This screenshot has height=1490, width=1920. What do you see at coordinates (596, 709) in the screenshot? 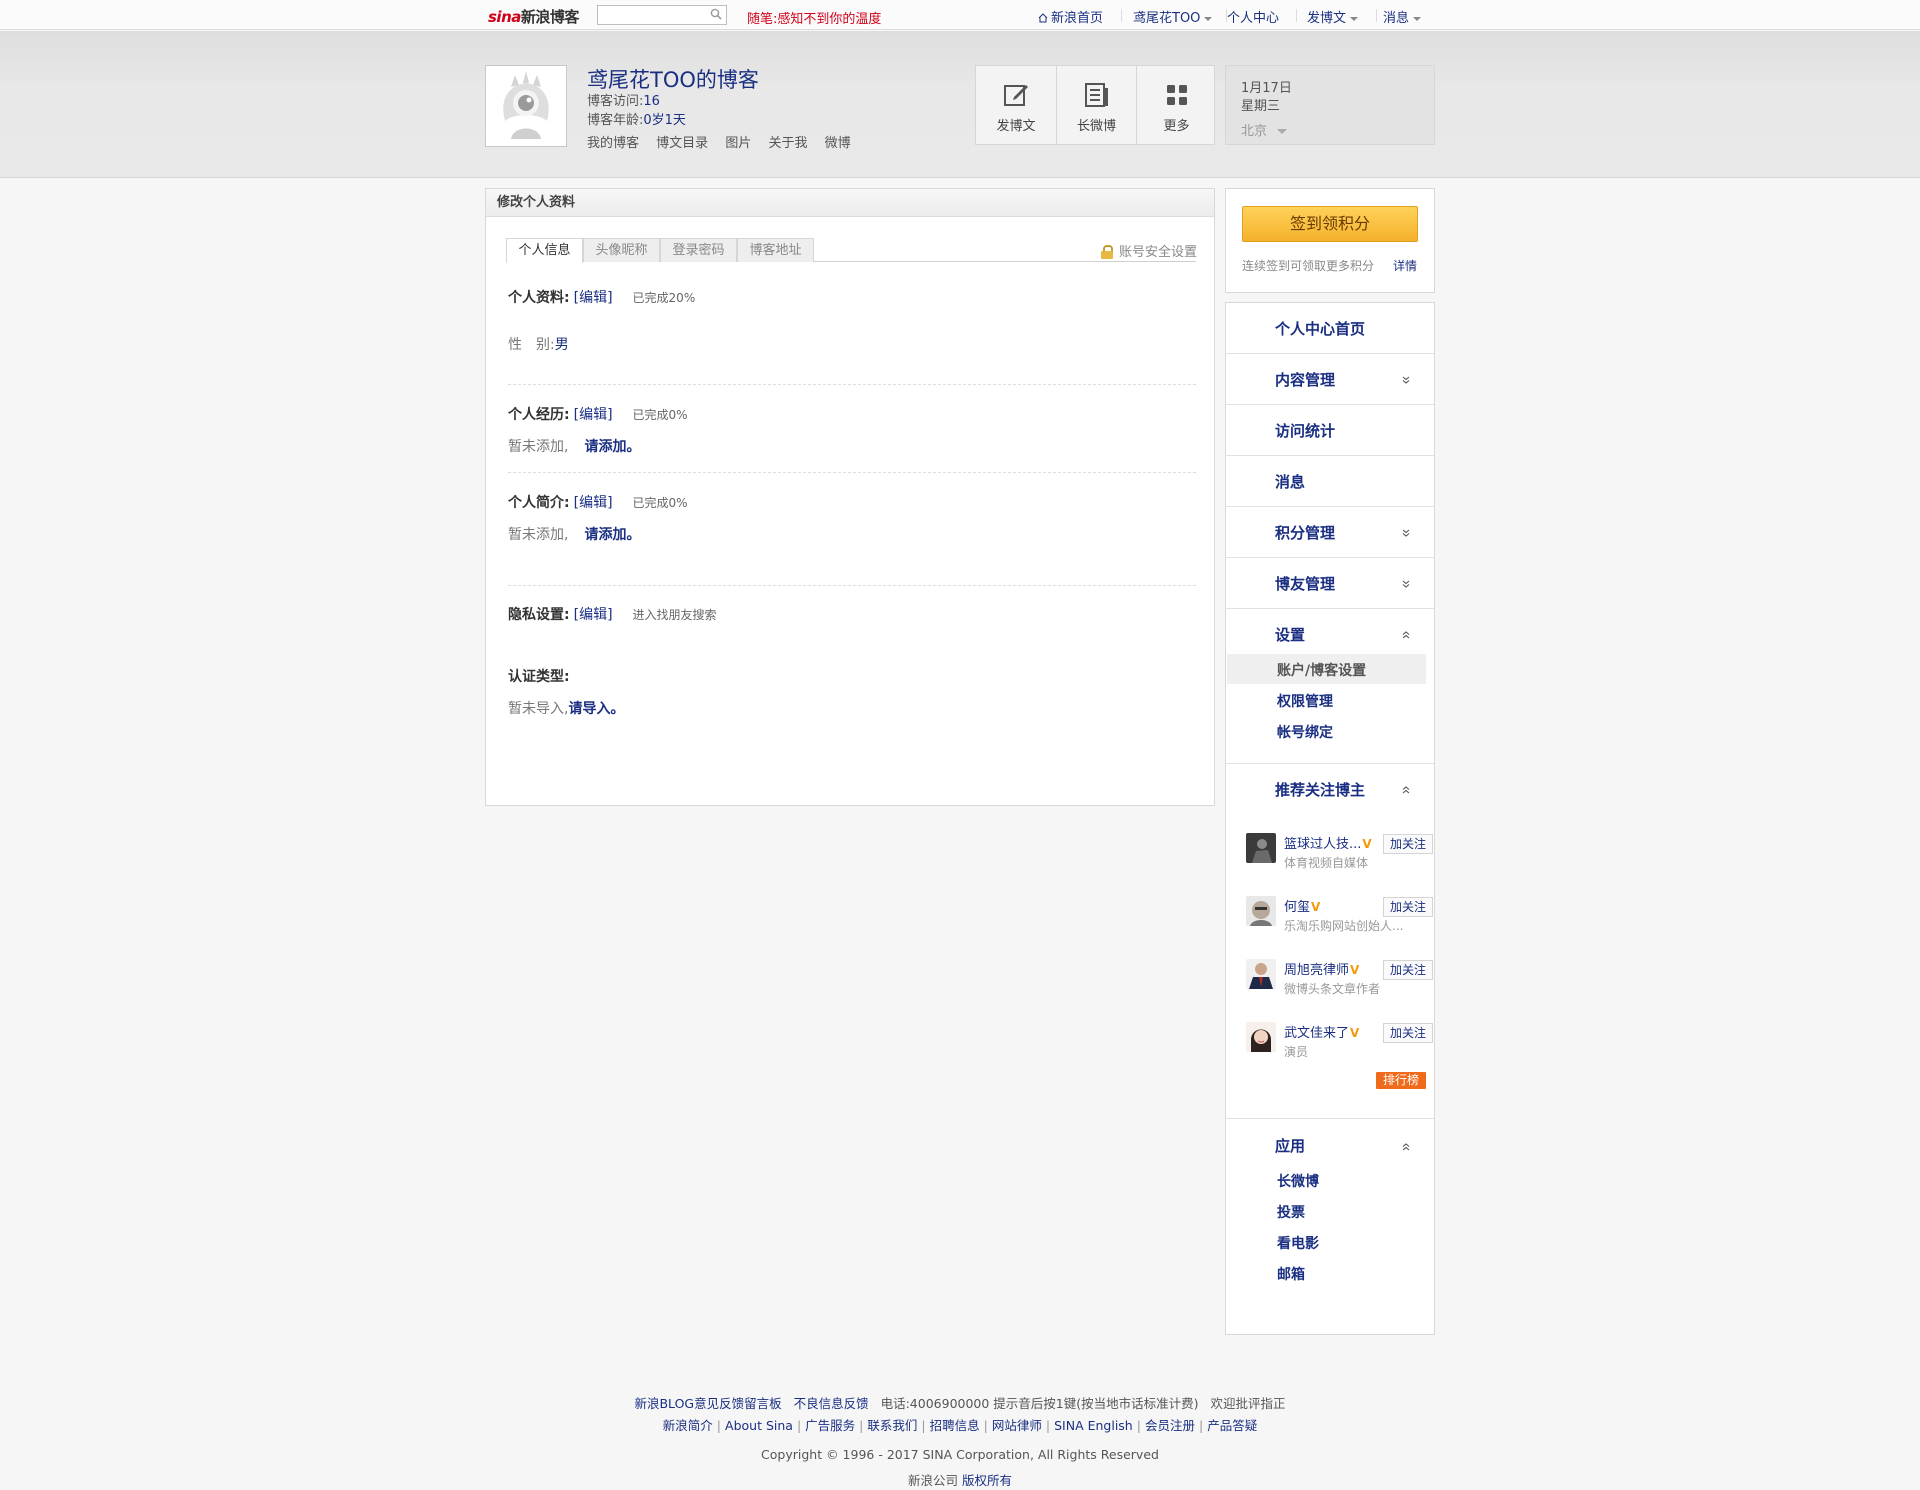
I see `import-auth-link: 请导入。` at bounding box center [596, 709].